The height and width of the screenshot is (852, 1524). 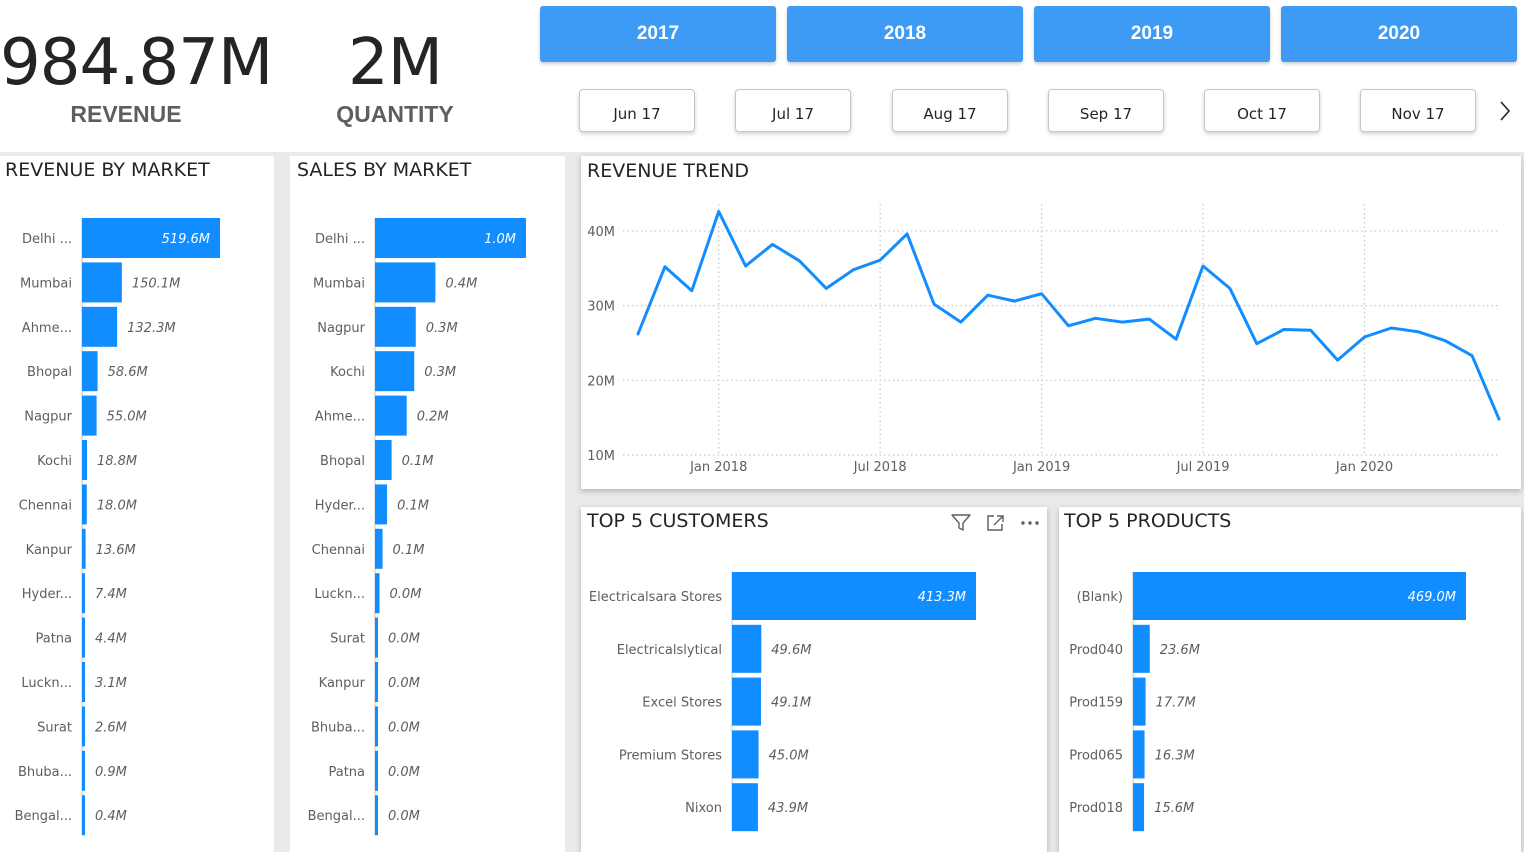 I want to click on month-button-jun-17: Jun 17, so click(x=637, y=110).